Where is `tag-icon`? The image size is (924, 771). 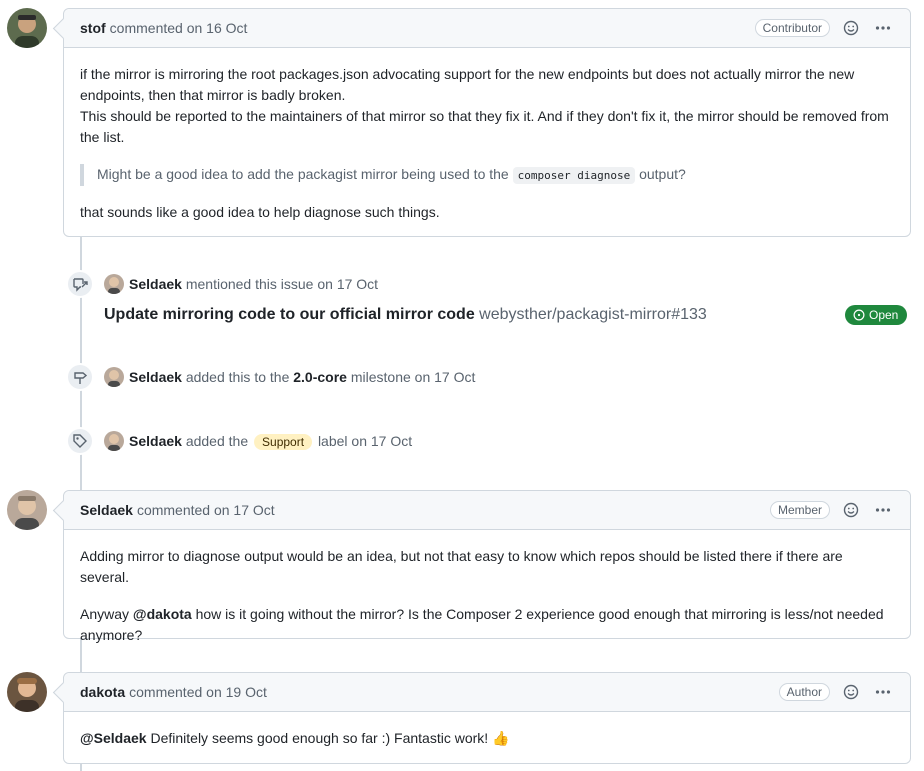
tag-icon is located at coordinates (80, 441).